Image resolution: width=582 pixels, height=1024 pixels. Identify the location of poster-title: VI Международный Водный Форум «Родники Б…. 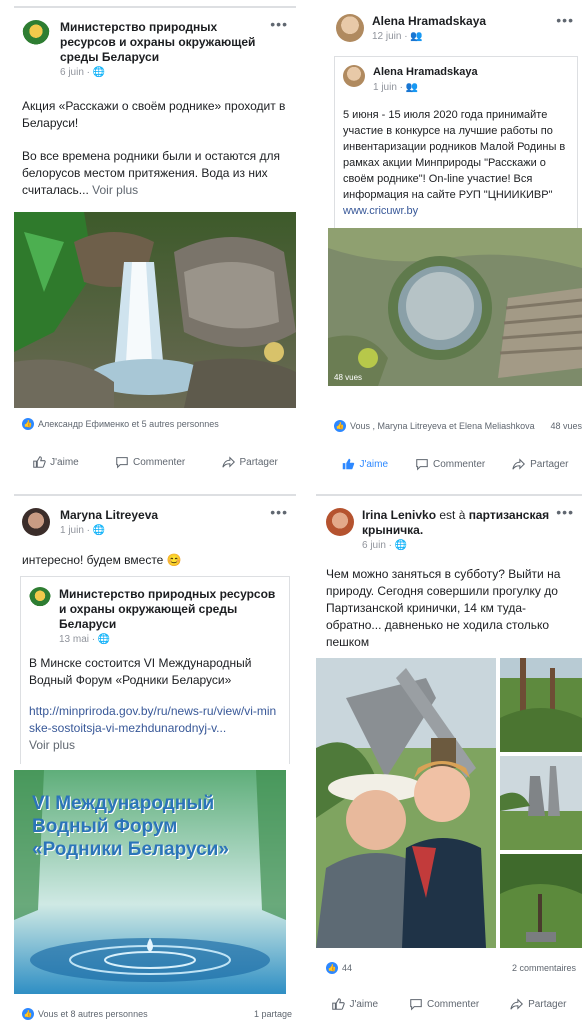
(130, 826).